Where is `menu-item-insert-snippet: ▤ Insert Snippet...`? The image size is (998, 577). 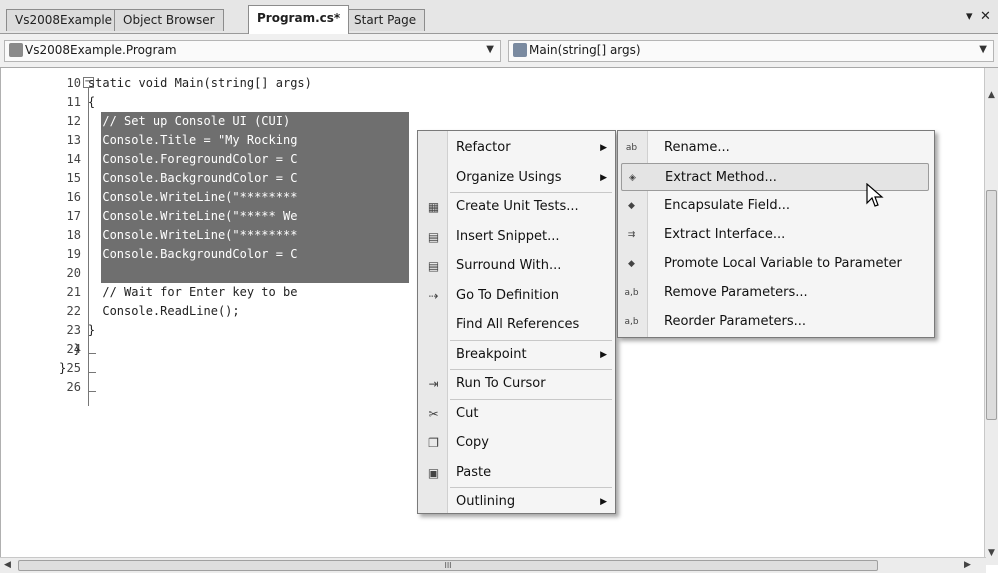
menu-item-insert-snippet: ▤ Insert Snippet... is located at coordinates (516, 237).